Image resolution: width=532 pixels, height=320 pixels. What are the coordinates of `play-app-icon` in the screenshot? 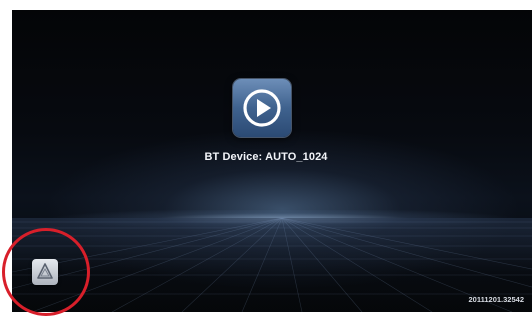 It's located at (262, 108).